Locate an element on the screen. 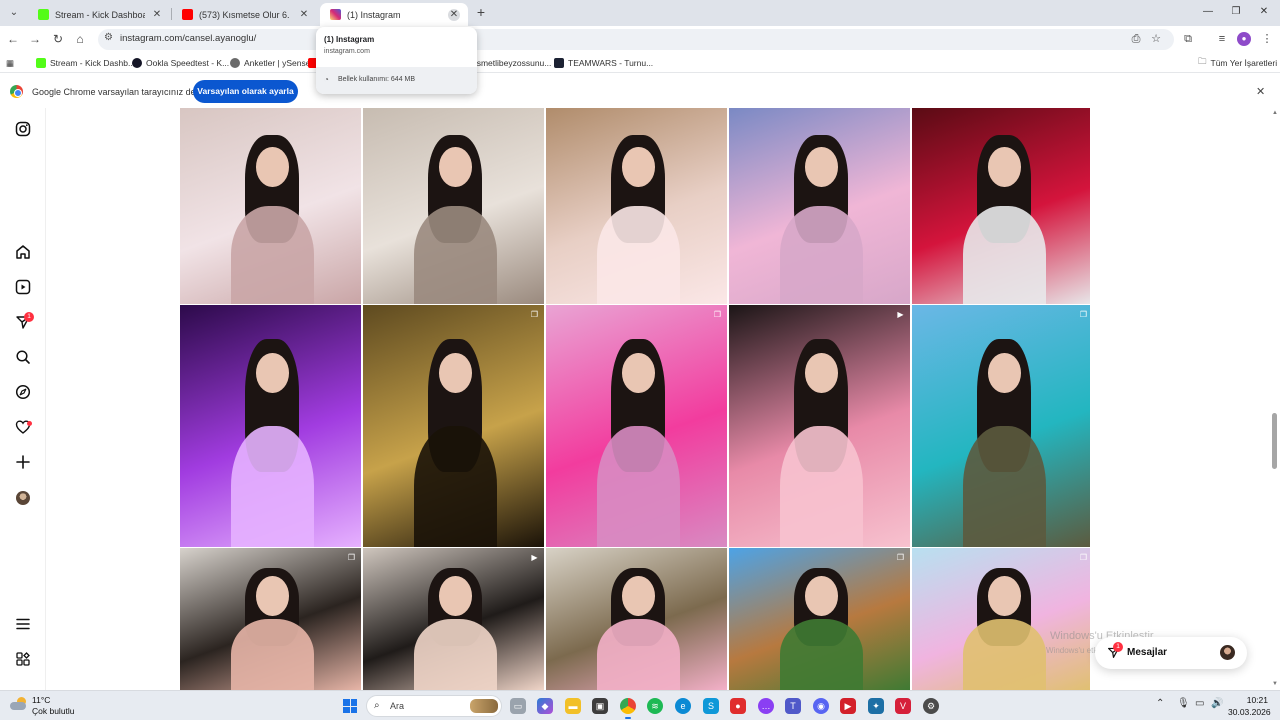 Image resolution: width=1280 pixels, height=720 pixels. set-default-button: Varsayılan olarak ayarla is located at coordinates (245, 91).